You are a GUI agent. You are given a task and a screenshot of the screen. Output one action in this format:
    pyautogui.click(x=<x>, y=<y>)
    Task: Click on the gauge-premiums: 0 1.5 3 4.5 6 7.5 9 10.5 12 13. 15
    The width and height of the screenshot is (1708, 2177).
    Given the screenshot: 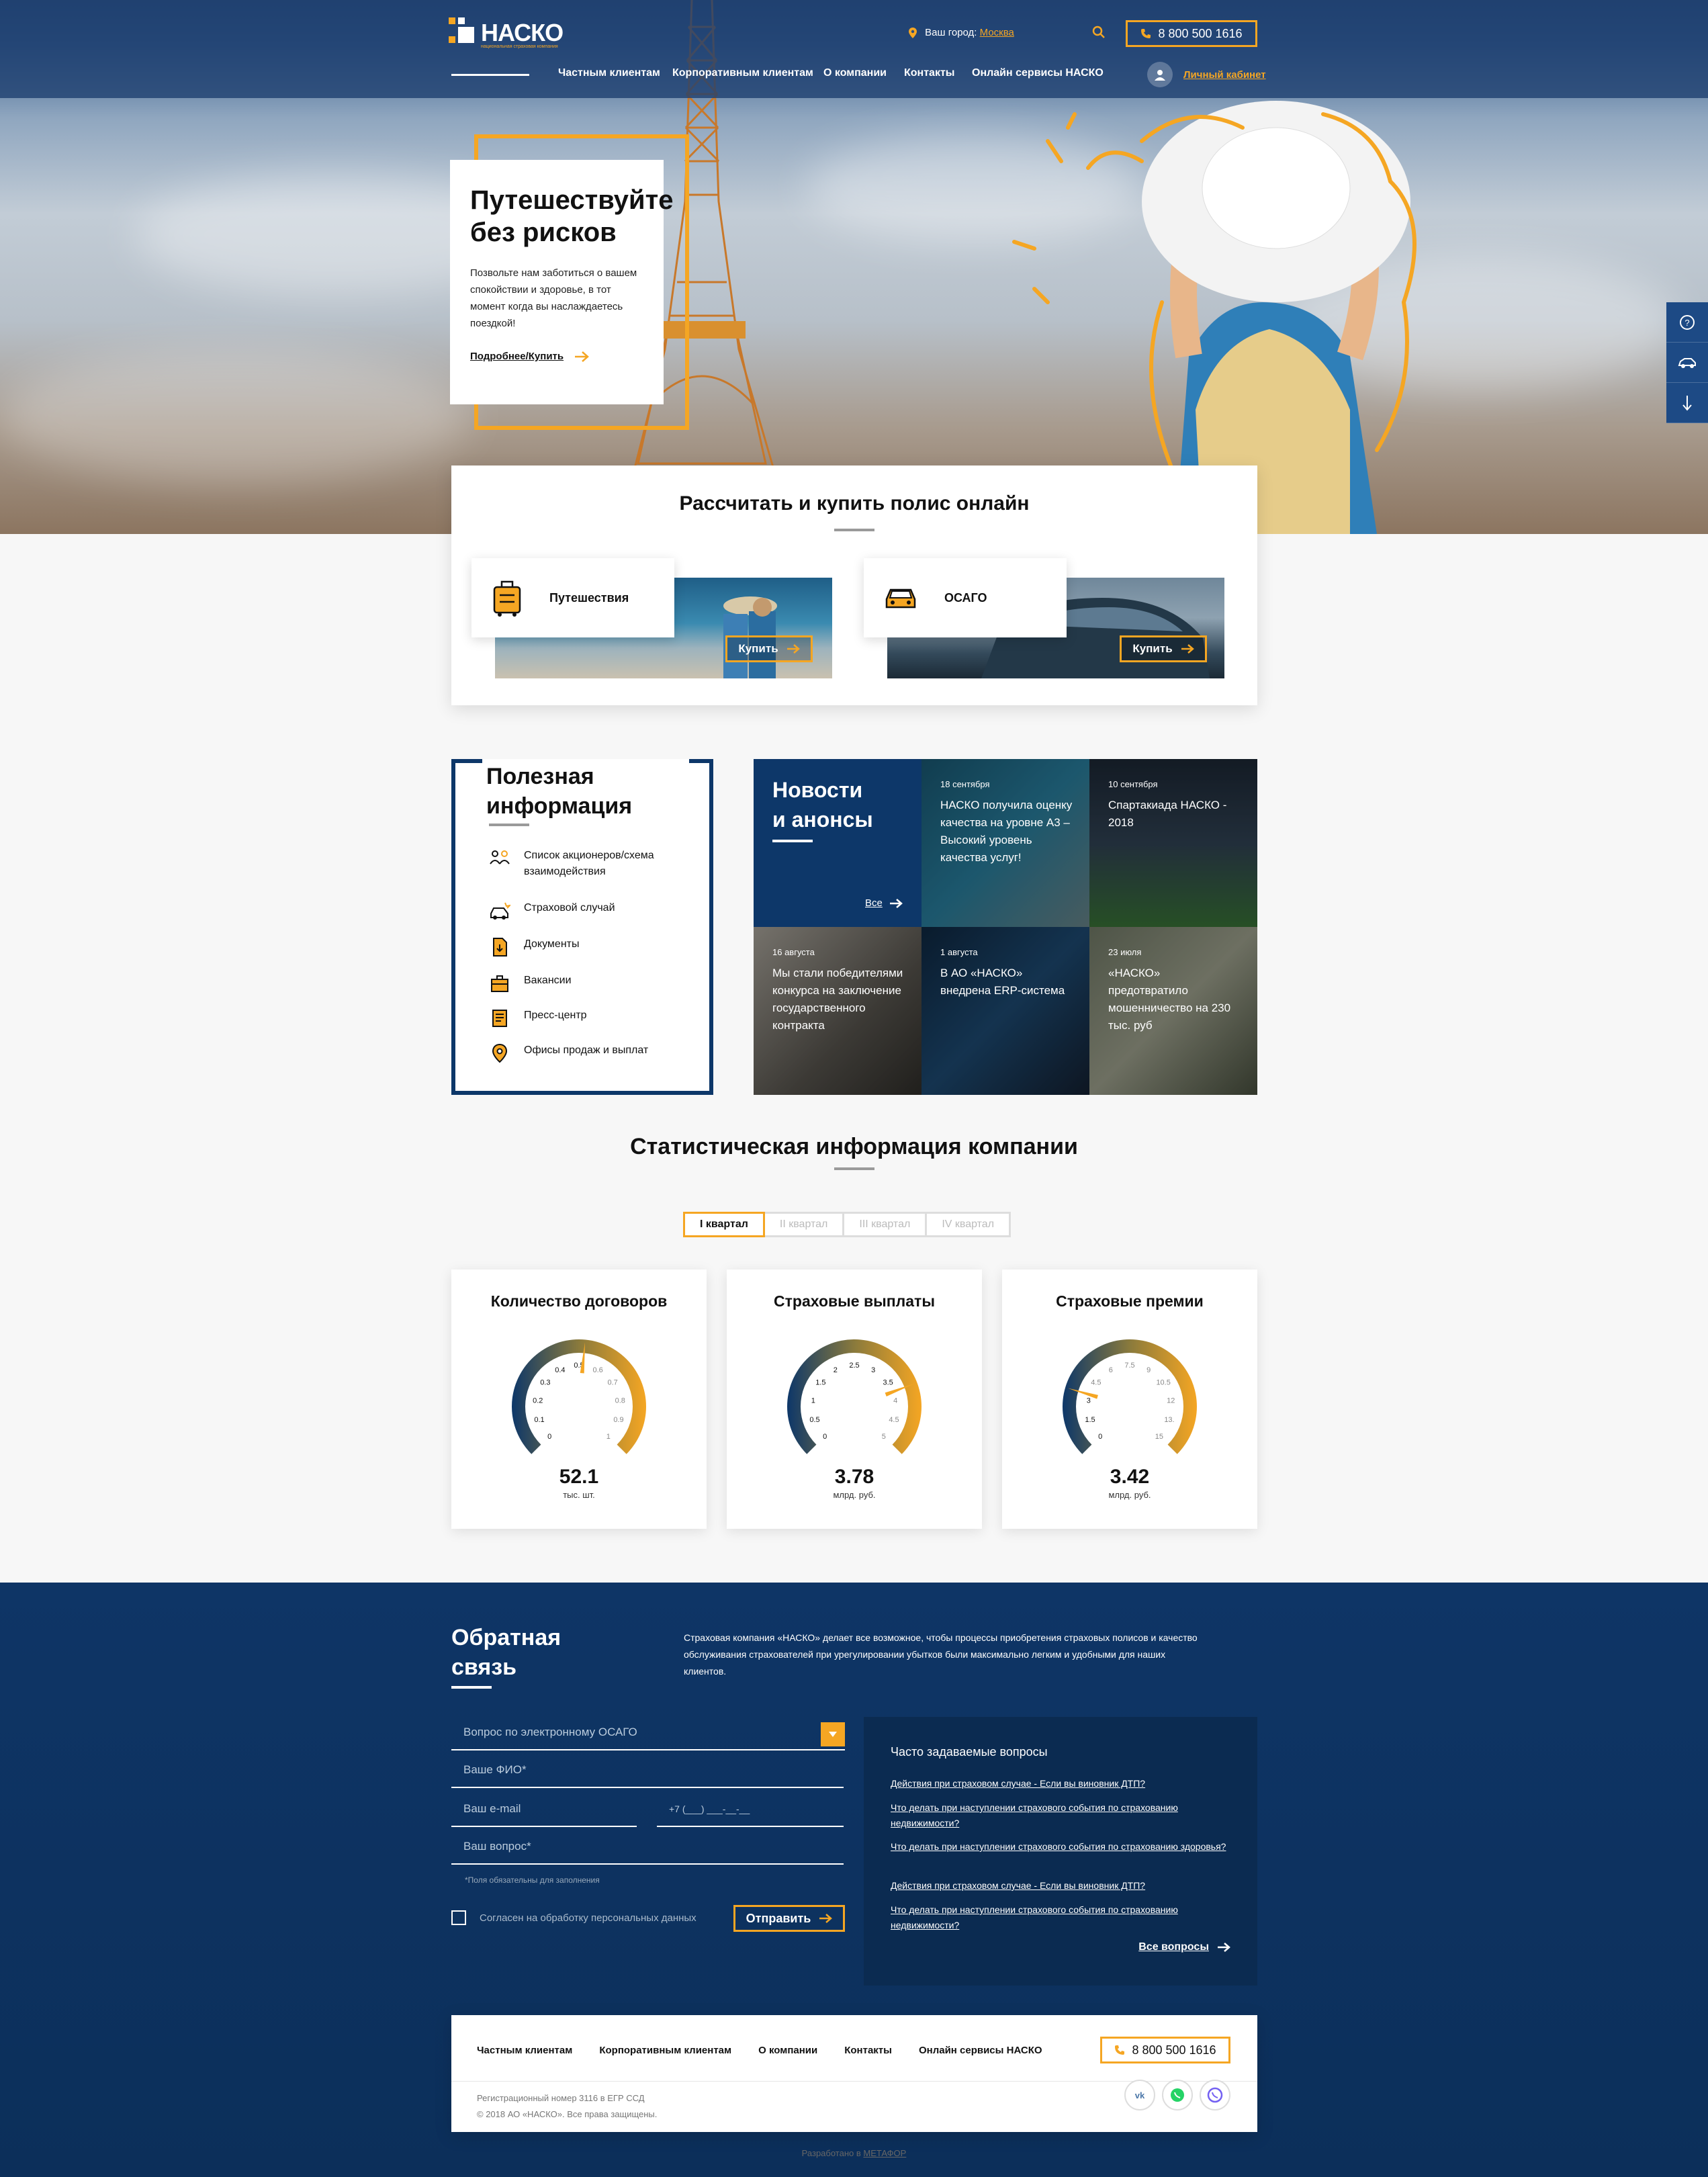 What is the action you would take?
    pyautogui.click(x=1130, y=1399)
    